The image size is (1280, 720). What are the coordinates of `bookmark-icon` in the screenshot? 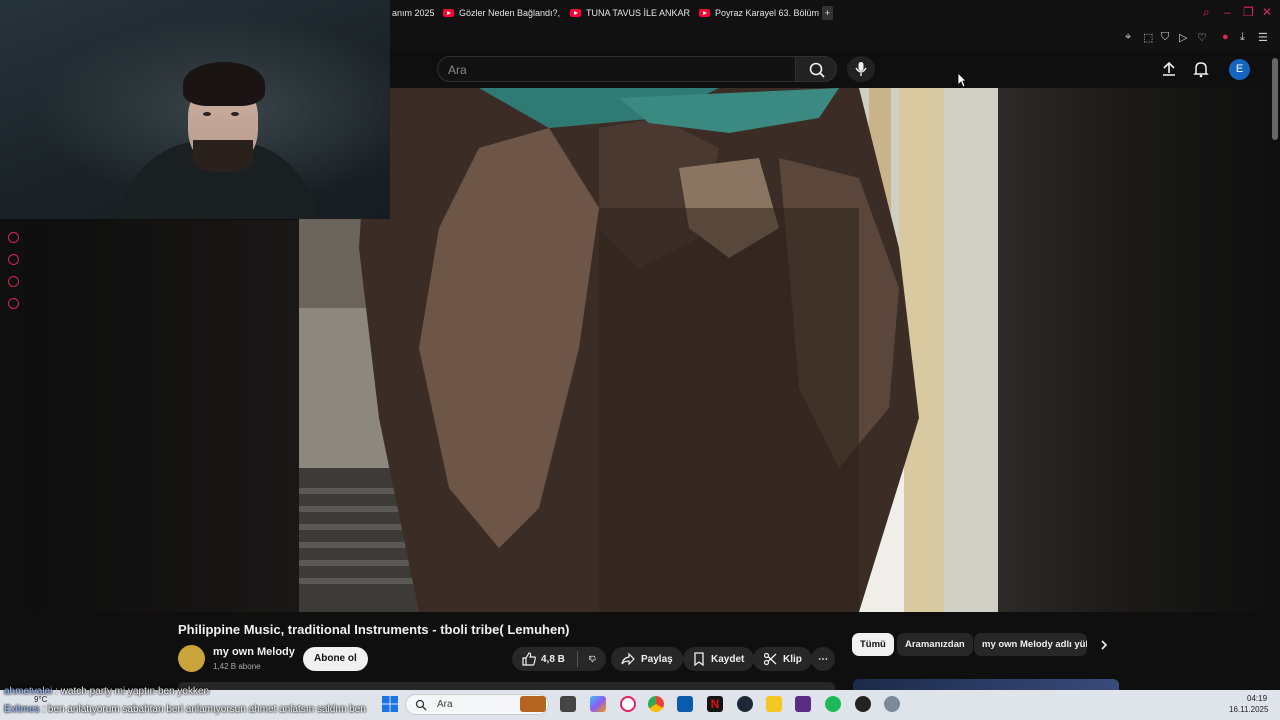 It's located at (699, 659).